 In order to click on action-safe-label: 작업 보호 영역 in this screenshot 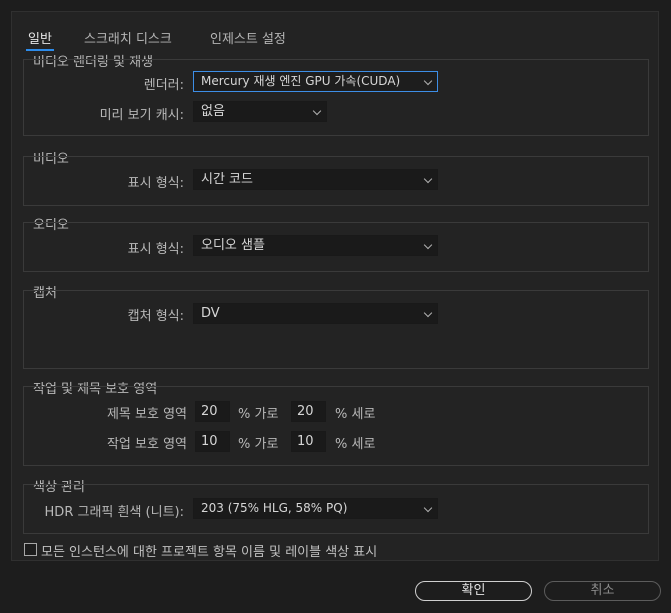, I will do `click(146, 444)`.